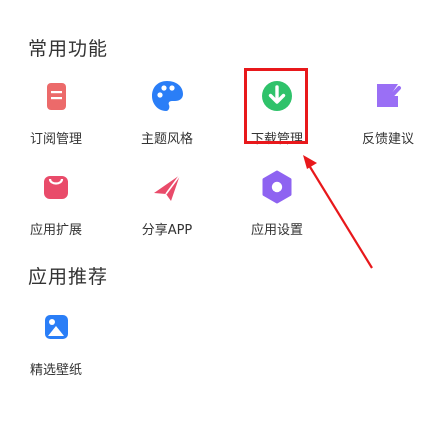  I want to click on annotation-arrow, so click(338, 212).